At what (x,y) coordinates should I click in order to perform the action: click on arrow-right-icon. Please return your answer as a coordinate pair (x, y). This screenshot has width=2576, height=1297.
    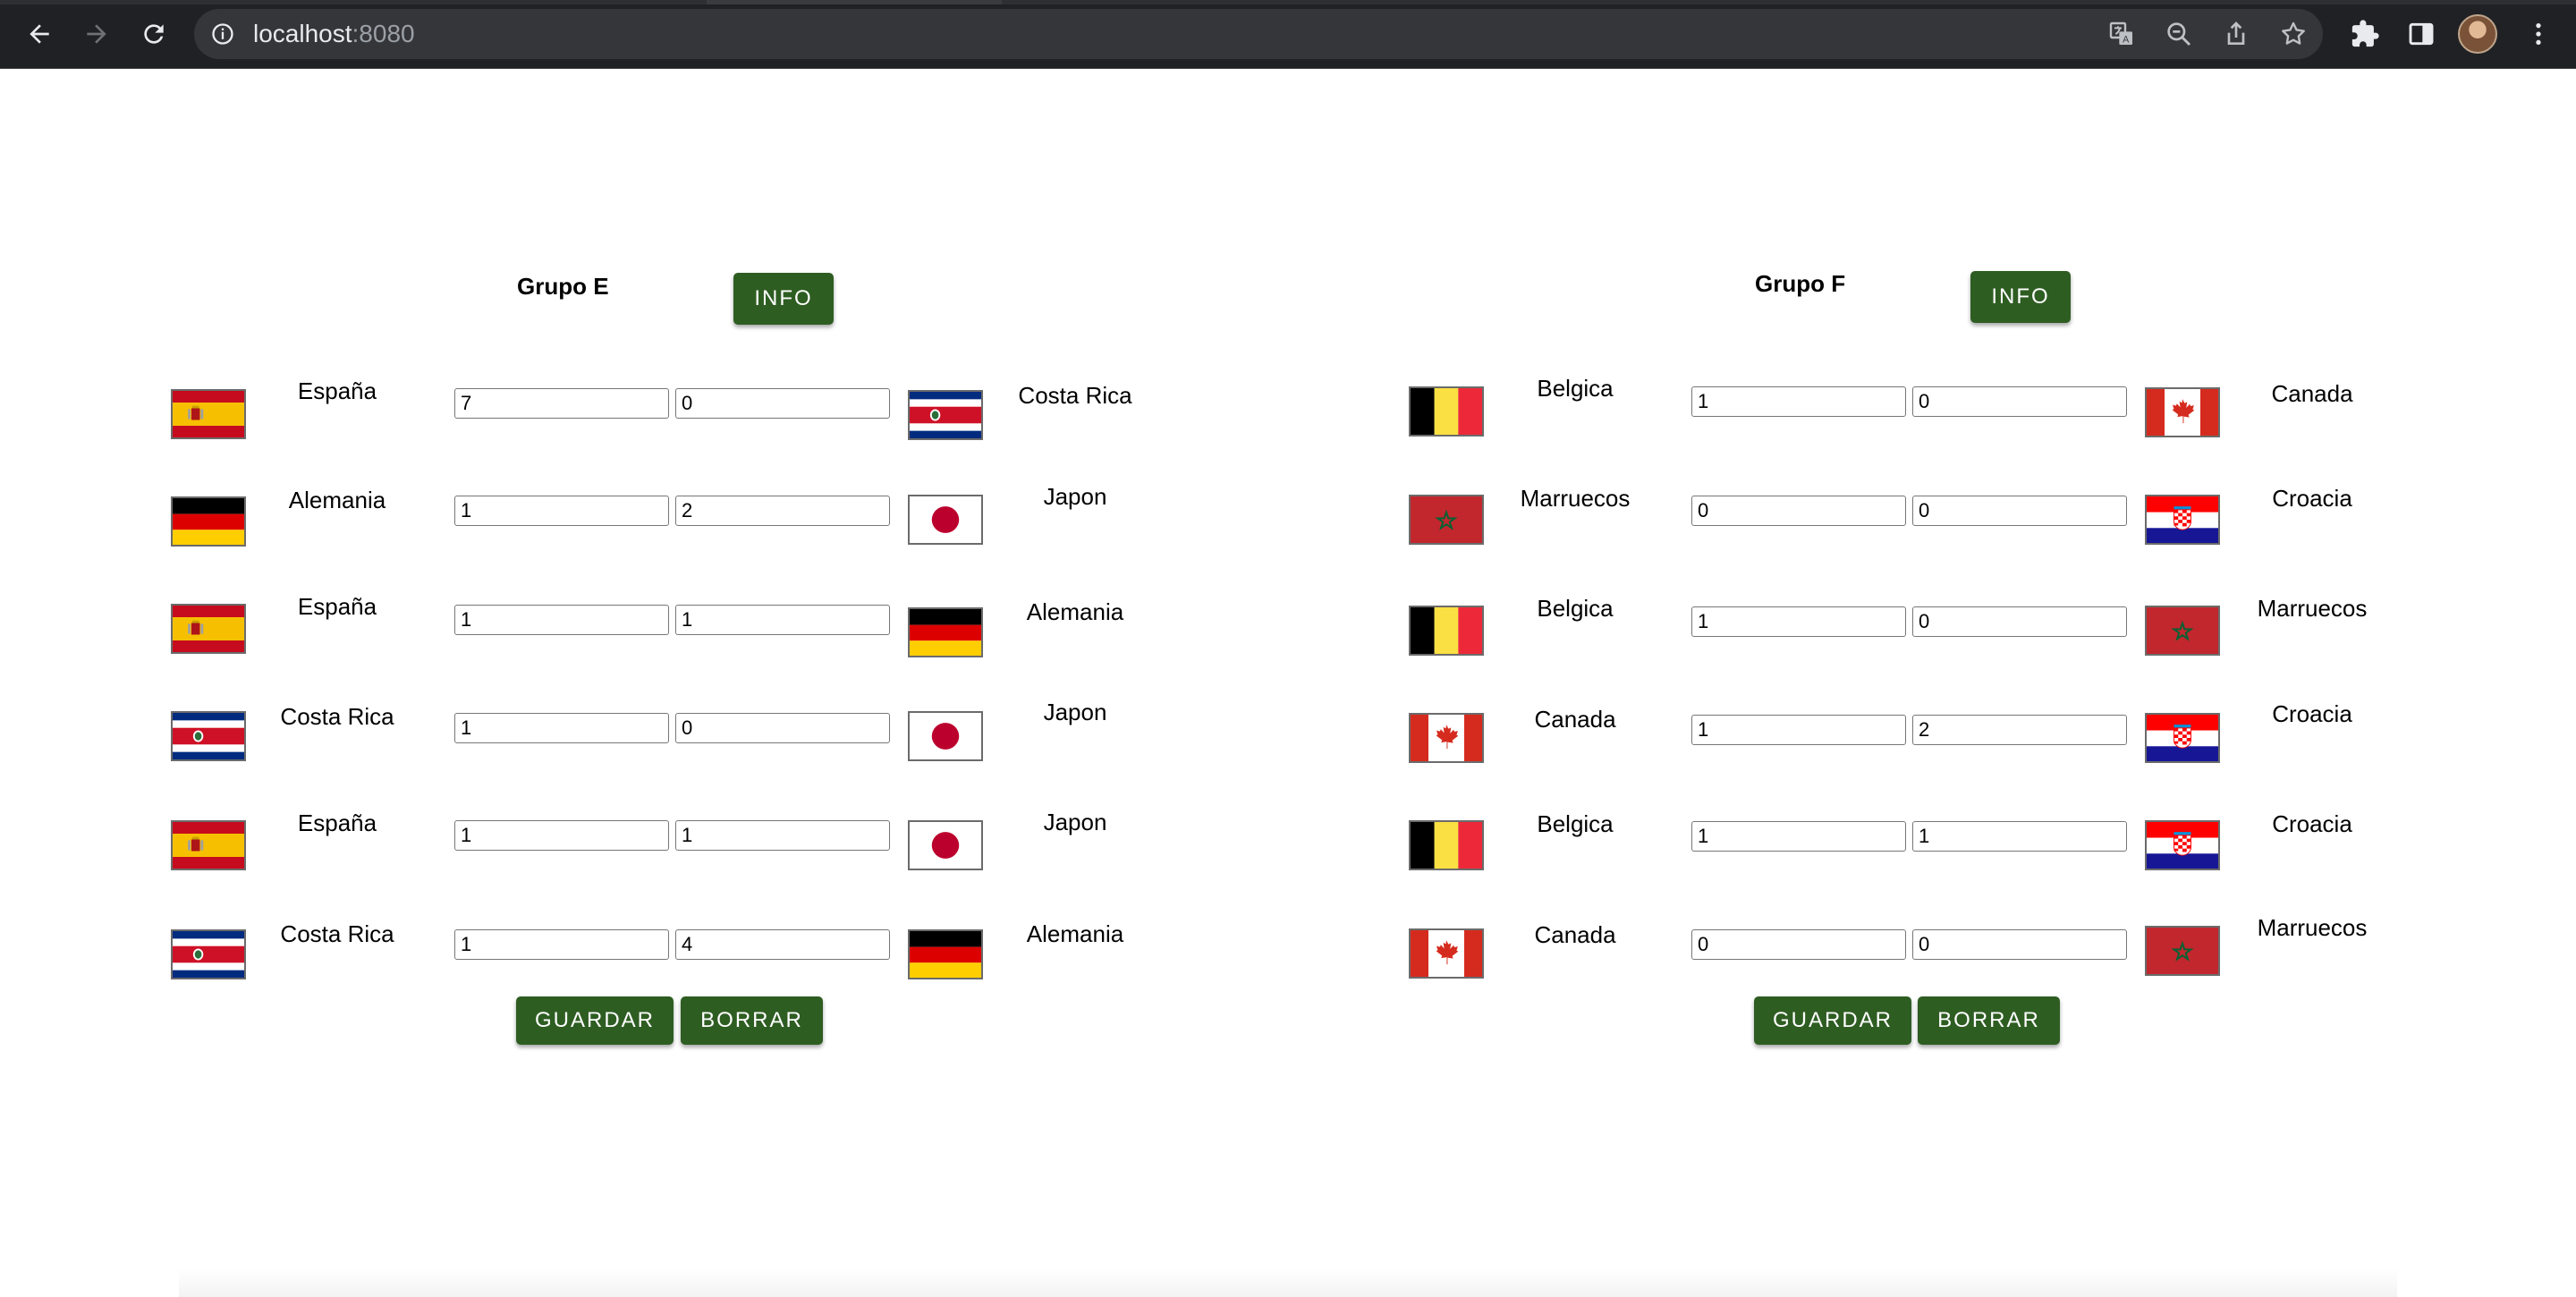
    Looking at the image, I should click on (96, 34).